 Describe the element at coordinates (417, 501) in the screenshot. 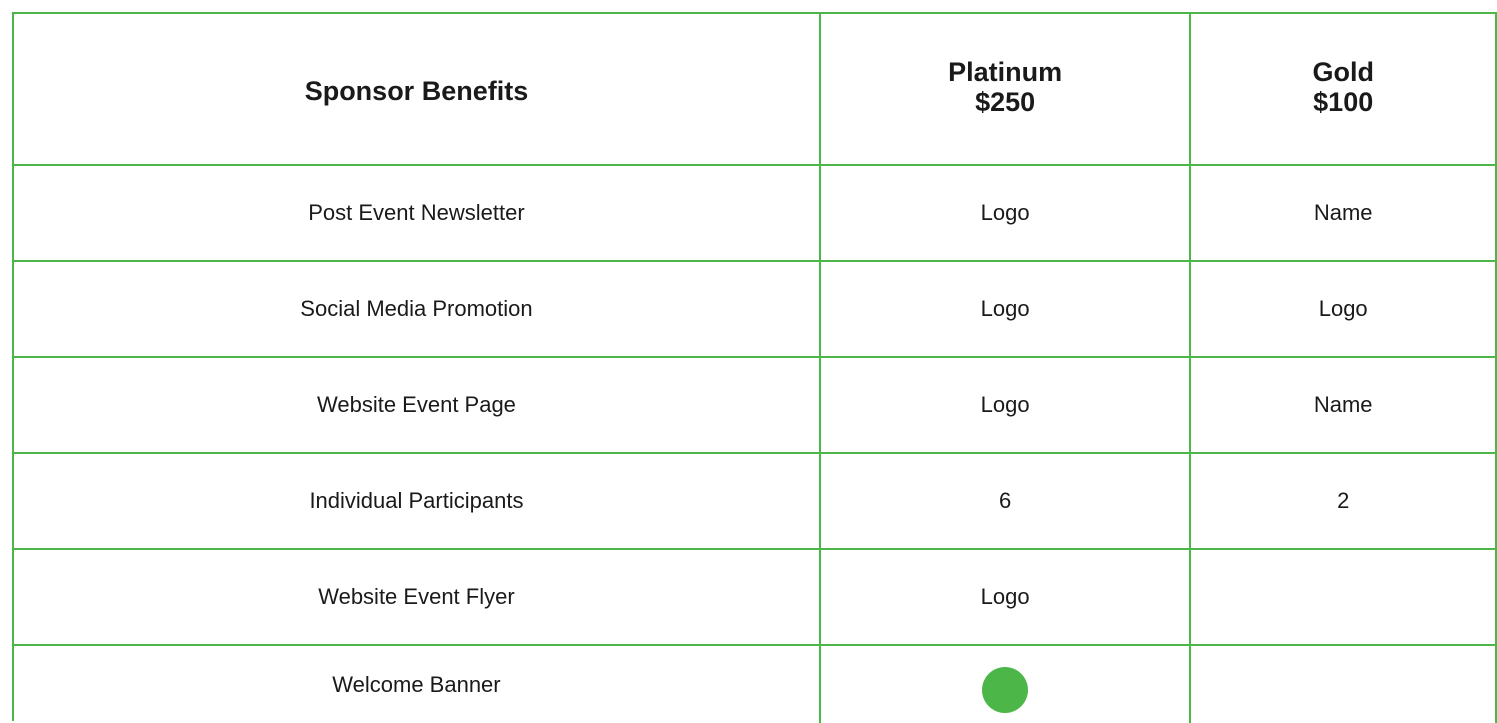

I see `benefit-cell: Individual Participants` at that location.